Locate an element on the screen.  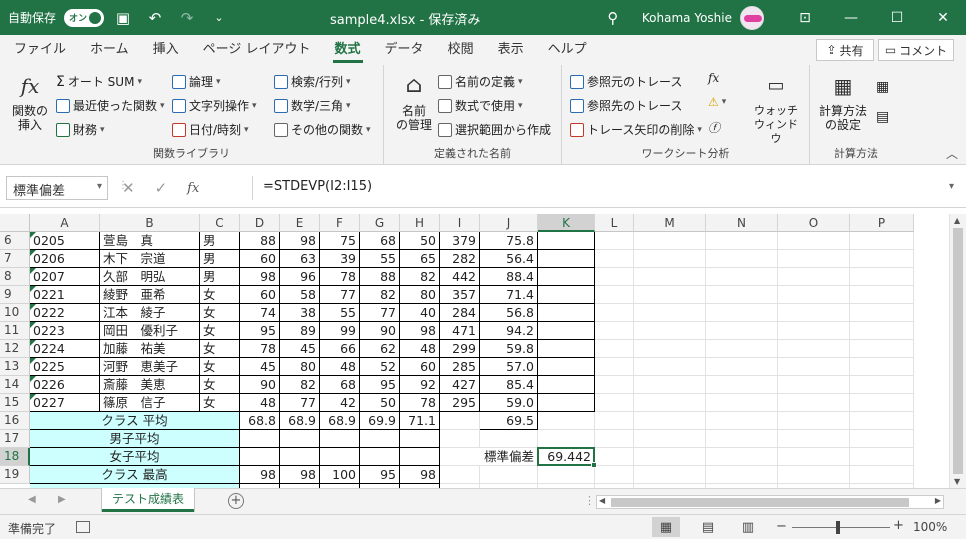
table-cell: 木下 宗道 is located at coordinates (150, 259).